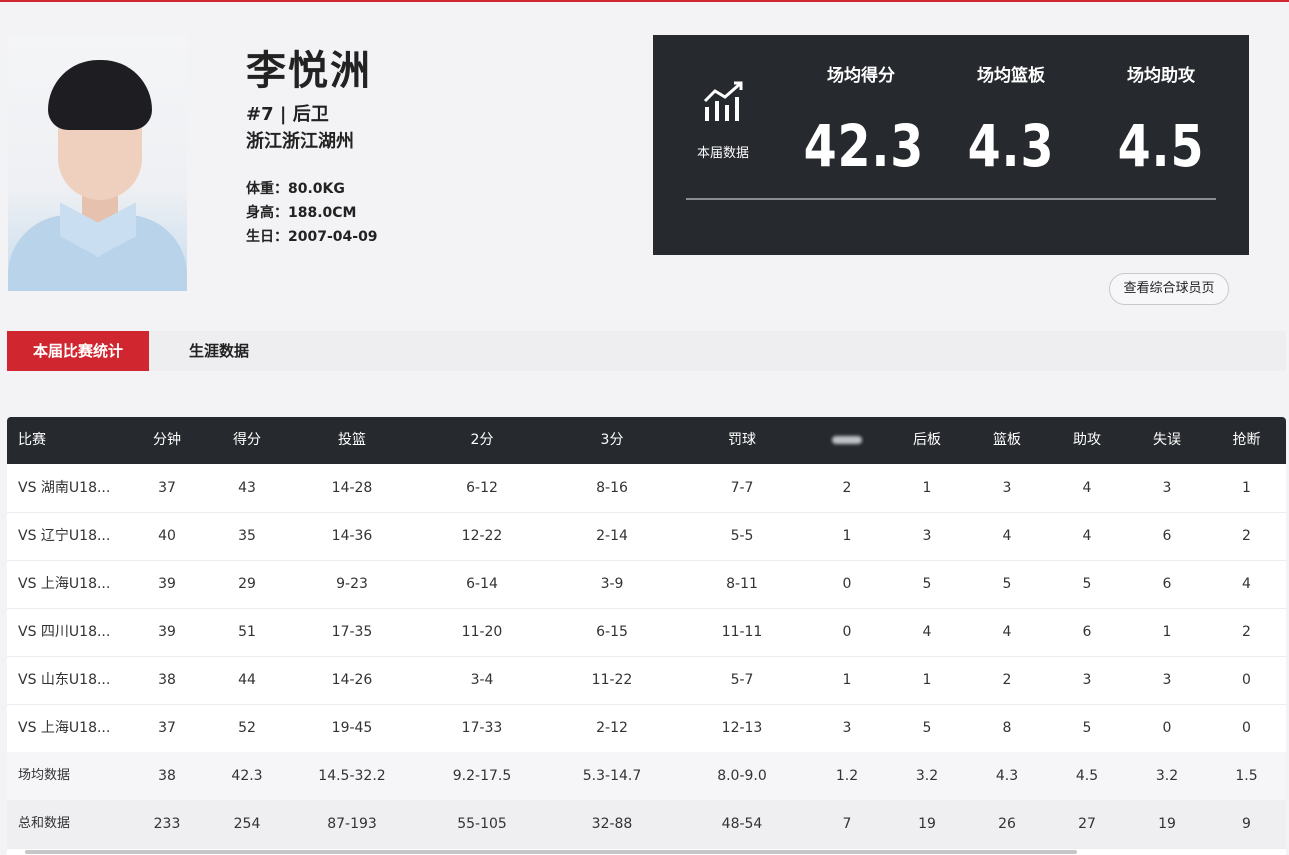 The height and width of the screenshot is (855, 1289). I want to click on cell-three-pt: 5.3-14.7, so click(612, 776).